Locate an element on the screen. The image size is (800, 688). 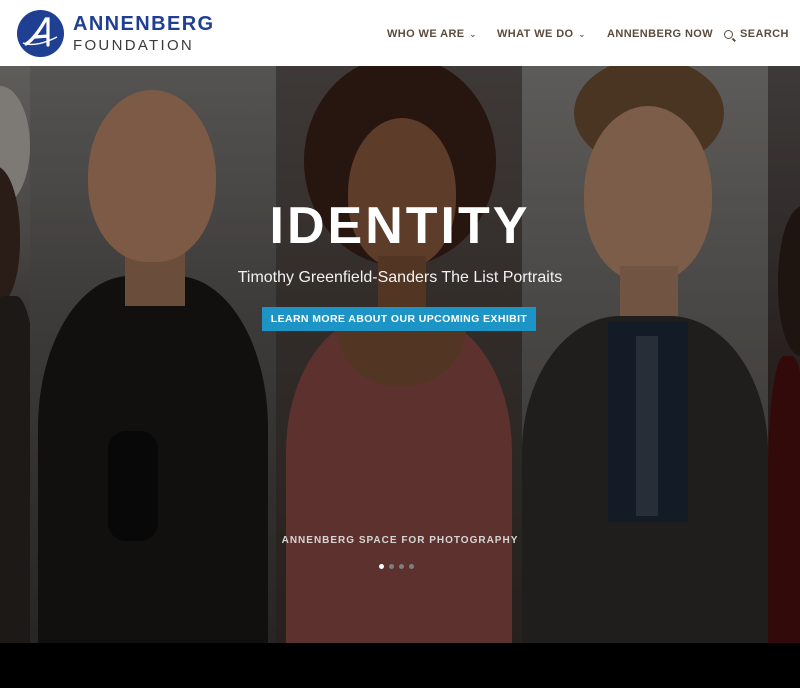
learn-more-button: LEARN MORE ABOUT OUR UPCOMING EXHIBIT is located at coordinates (399, 319).